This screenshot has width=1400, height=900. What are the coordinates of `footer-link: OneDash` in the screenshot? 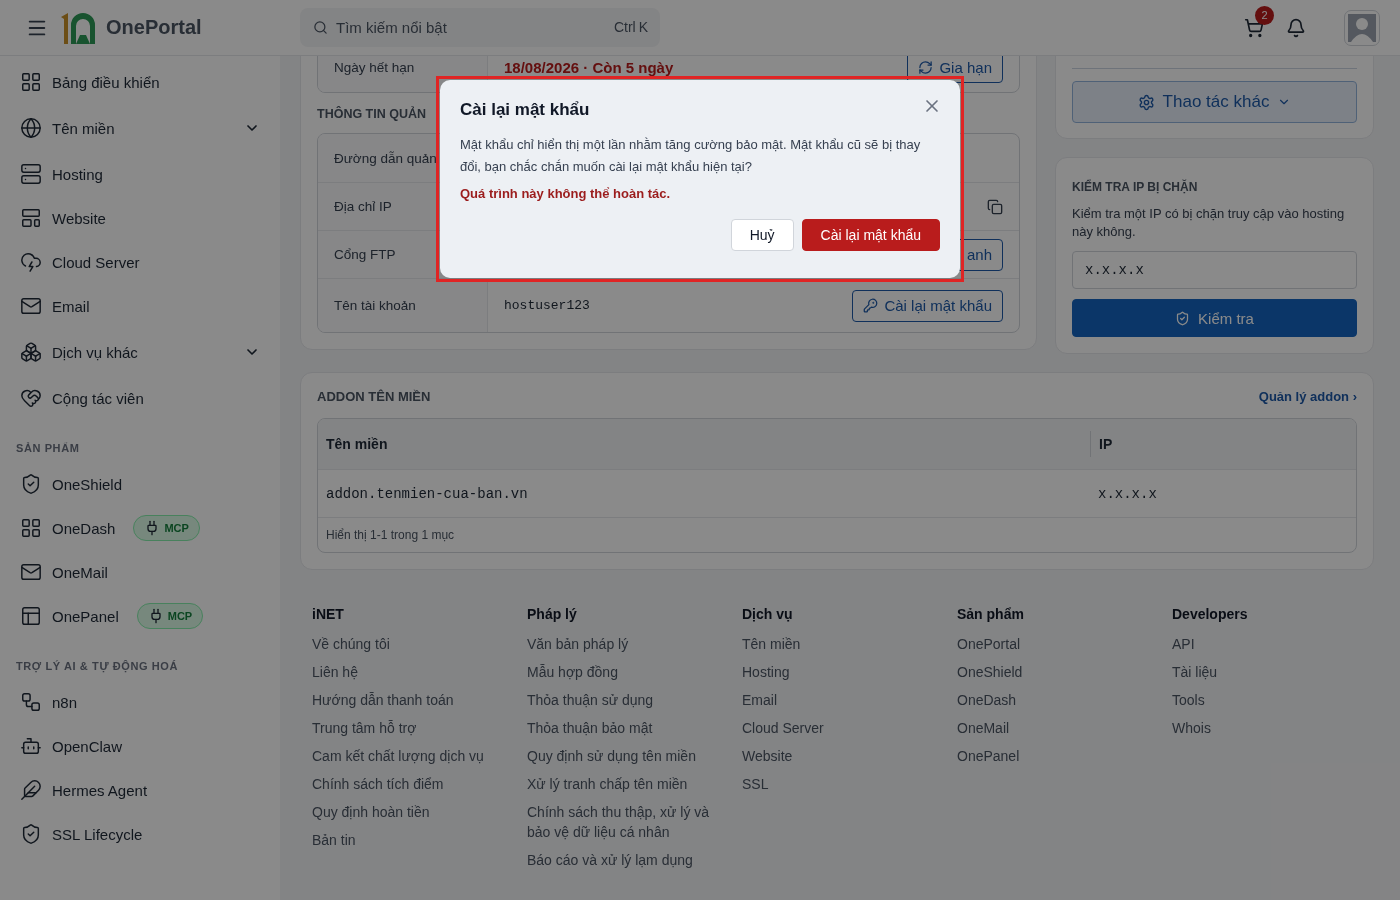 It's located at (1049, 700).